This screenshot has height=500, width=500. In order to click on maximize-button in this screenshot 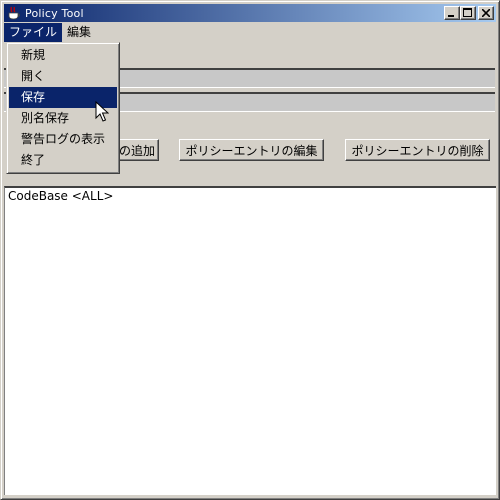, I will do `click(468, 13)`.